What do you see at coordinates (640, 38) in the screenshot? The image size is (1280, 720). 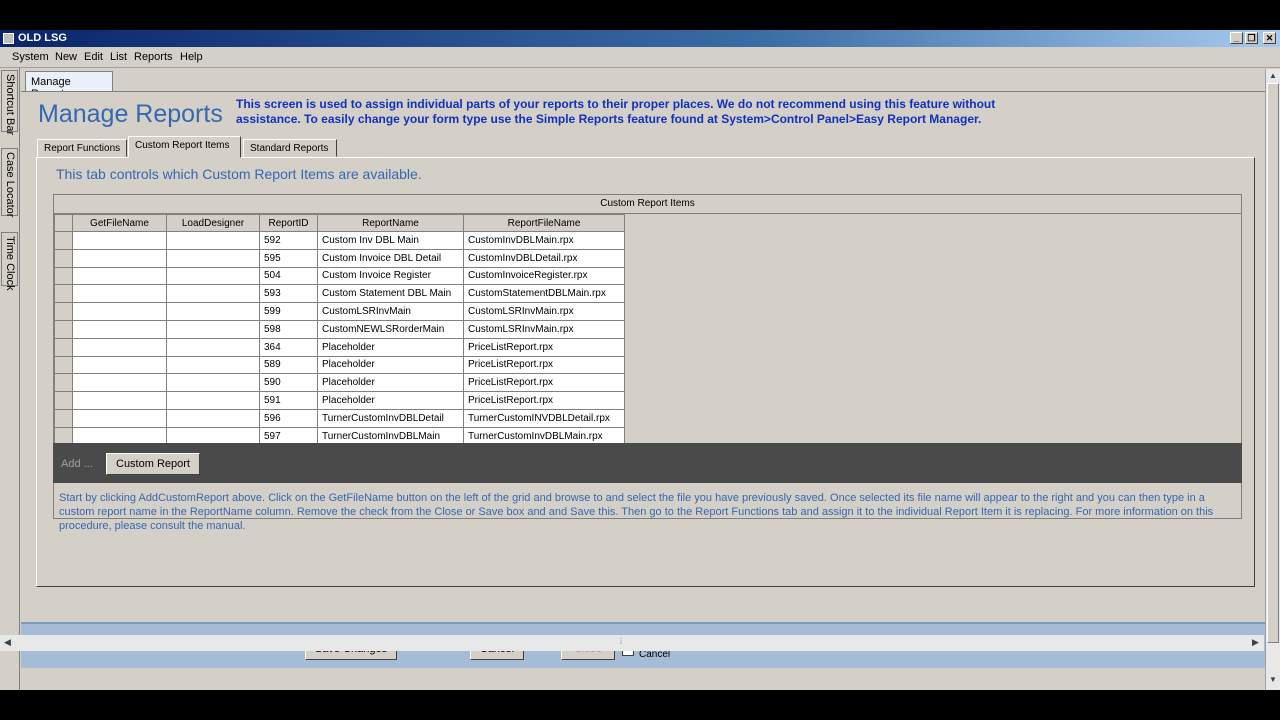 I see `title-bar: OLD LSG _ ❐ ✕` at bounding box center [640, 38].